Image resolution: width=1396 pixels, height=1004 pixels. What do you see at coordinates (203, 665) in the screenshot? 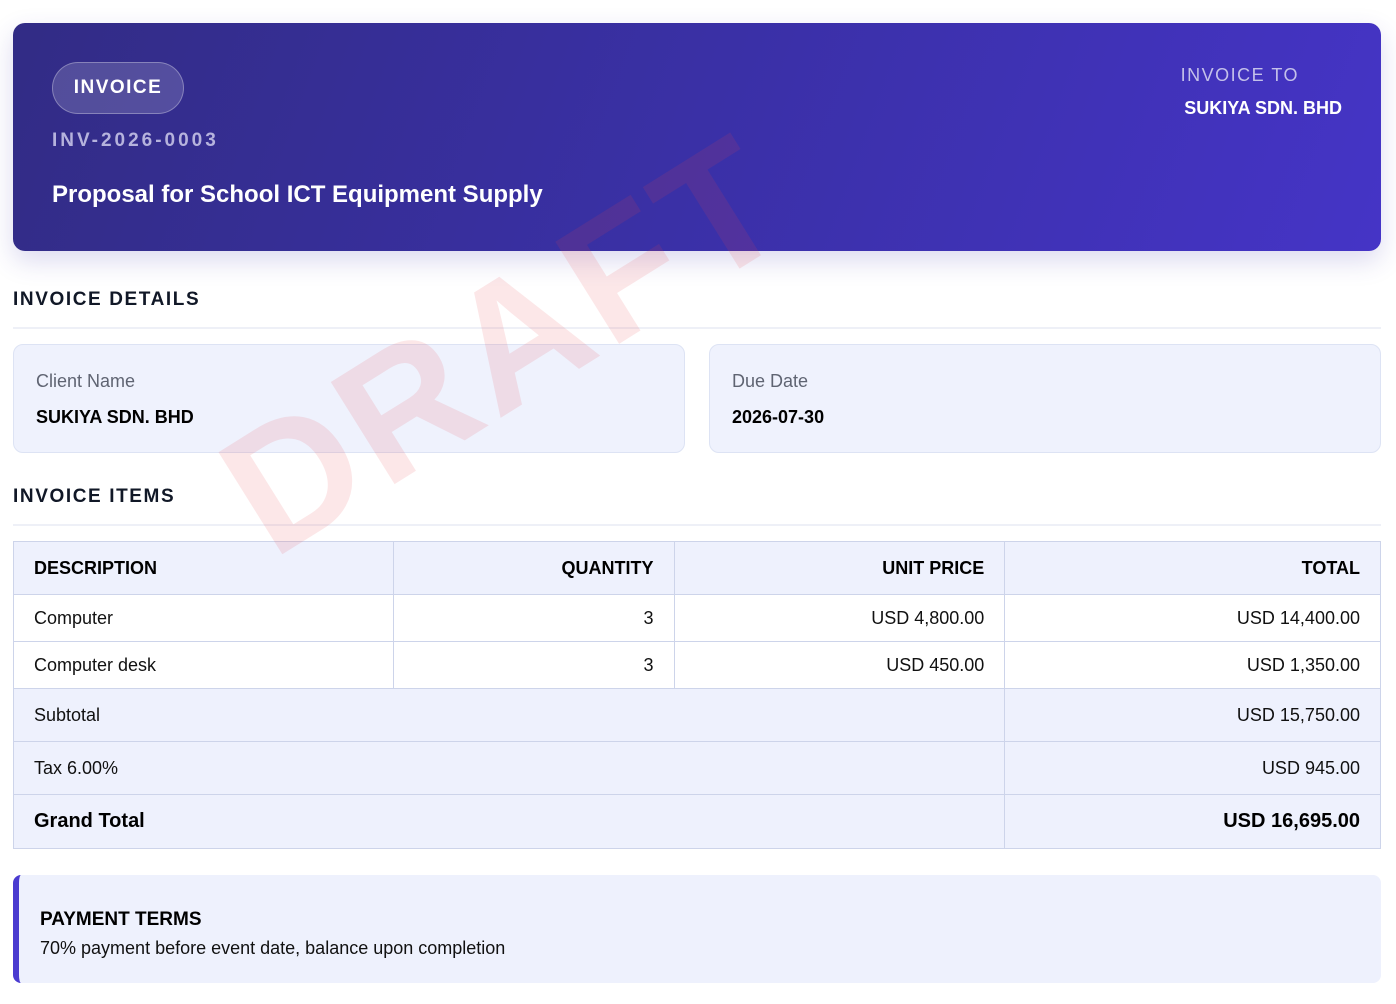
I see `item-description: Computer desk` at bounding box center [203, 665].